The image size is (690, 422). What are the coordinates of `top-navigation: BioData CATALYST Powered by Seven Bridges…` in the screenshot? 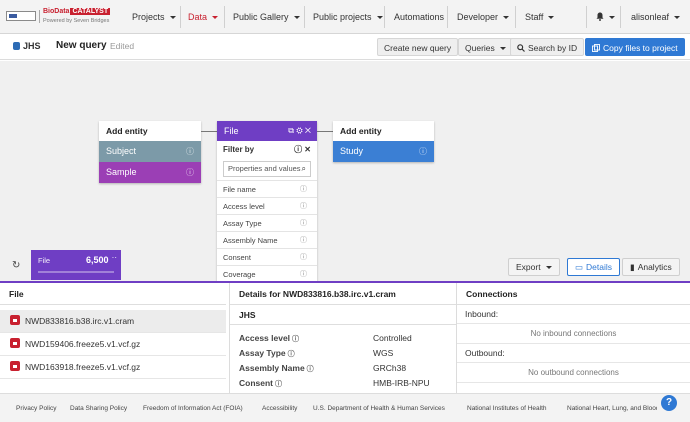 It's located at (345, 17).